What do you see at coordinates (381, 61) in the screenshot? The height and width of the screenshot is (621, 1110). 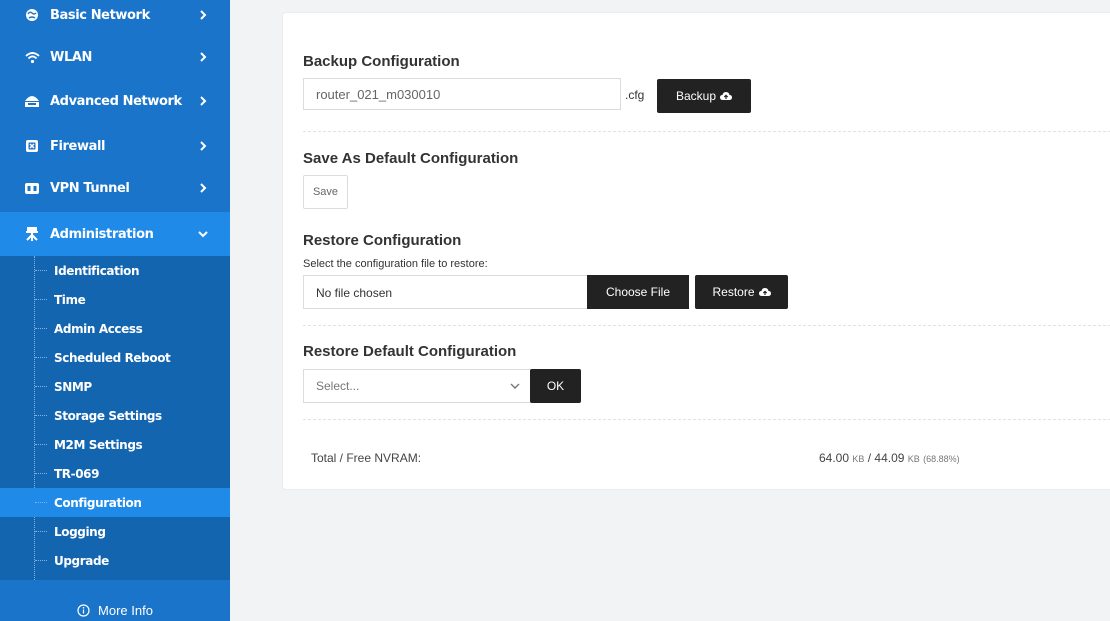 I see `backup-section-title: Backup Configuration` at bounding box center [381, 61].